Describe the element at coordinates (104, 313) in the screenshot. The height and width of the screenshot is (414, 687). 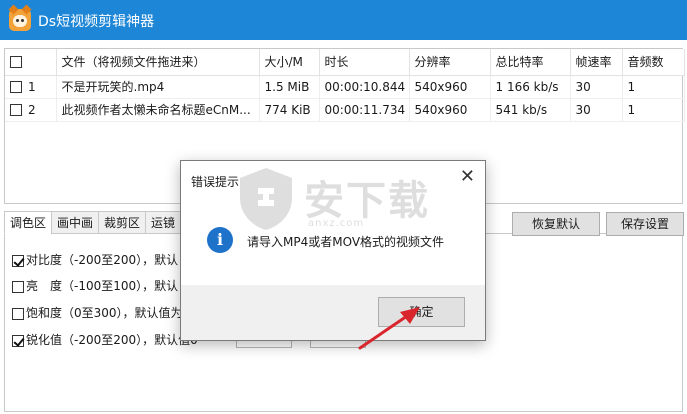
I see `saturation-label: 饱和度（0至300），默认值为` at that location.